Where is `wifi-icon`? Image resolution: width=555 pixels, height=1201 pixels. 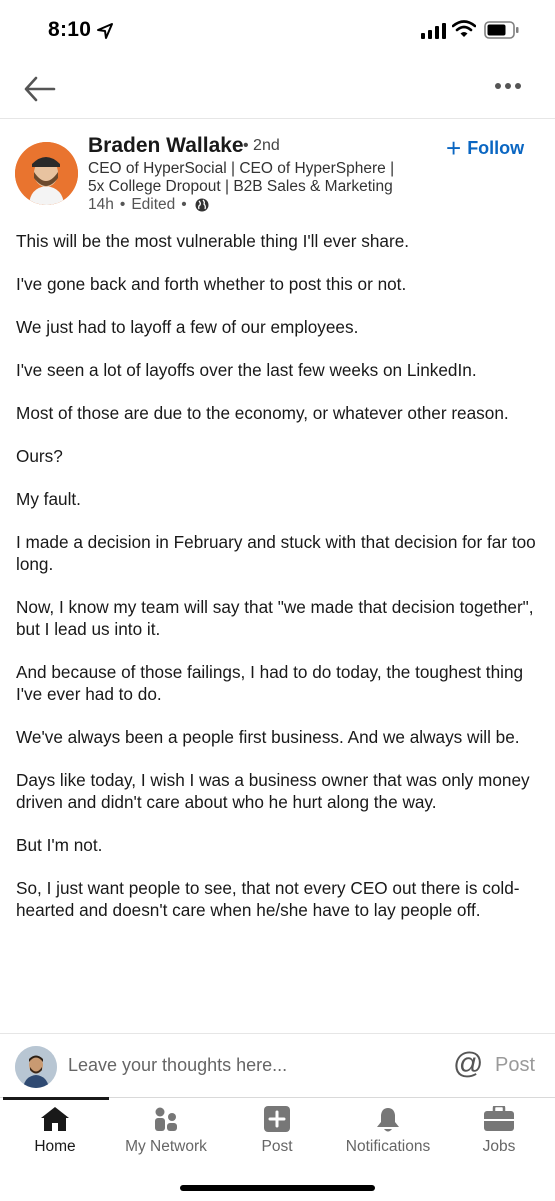 wifi-icon is located at coordinates (464, 28).